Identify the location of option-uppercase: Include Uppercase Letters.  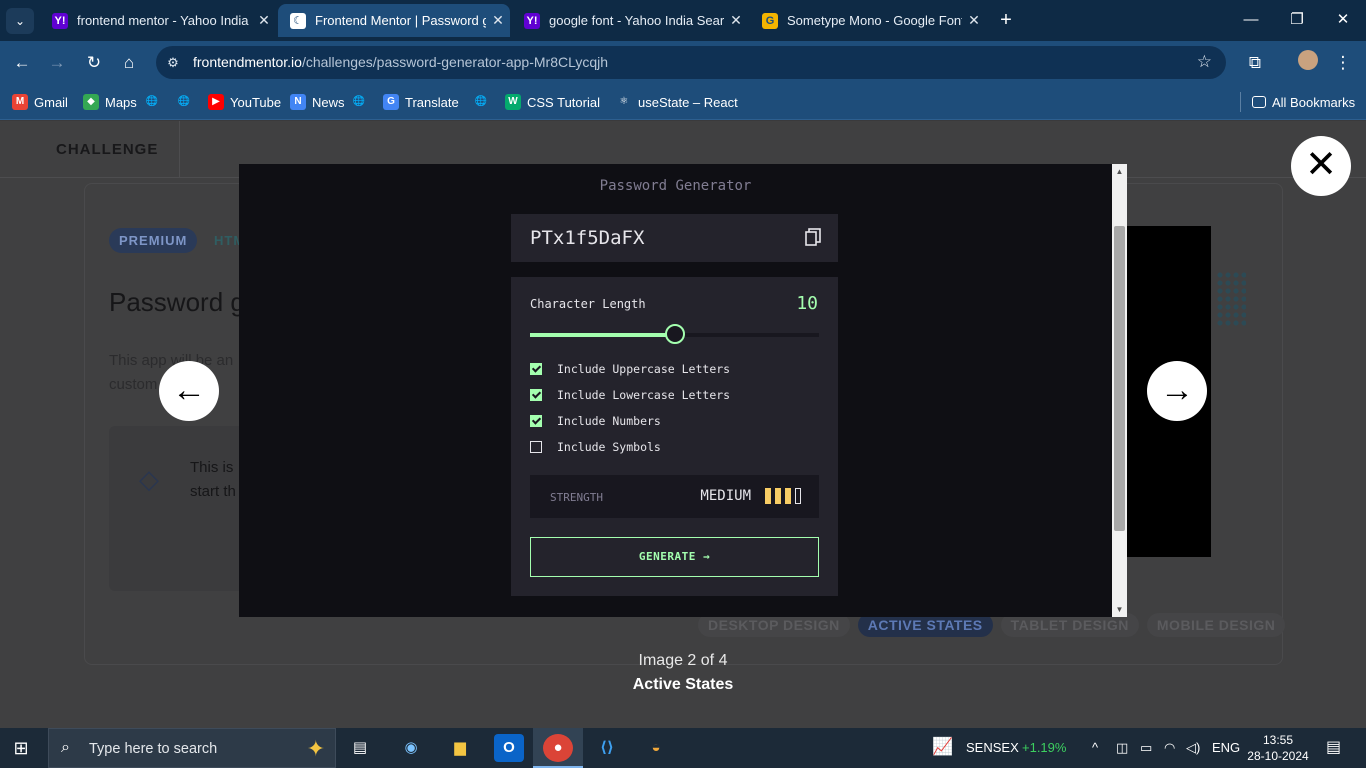
(630, 369).